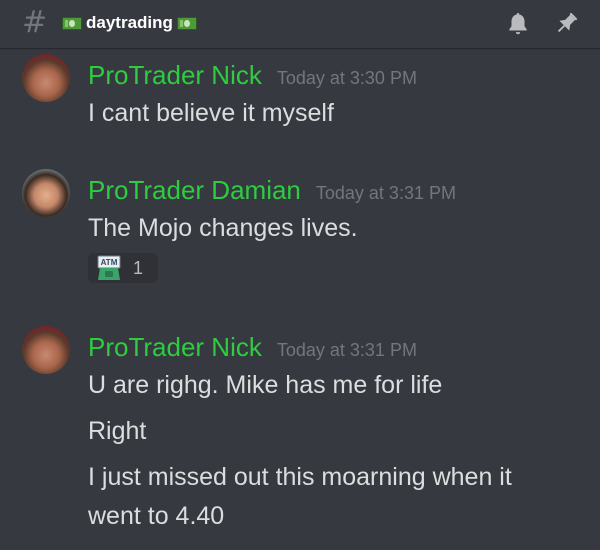 Image resolution: width=600 pixels, height=550 pixels. Describe the element at coordinates (109, 262) in the screenshot. I see `svg-text: ATM` at that location.